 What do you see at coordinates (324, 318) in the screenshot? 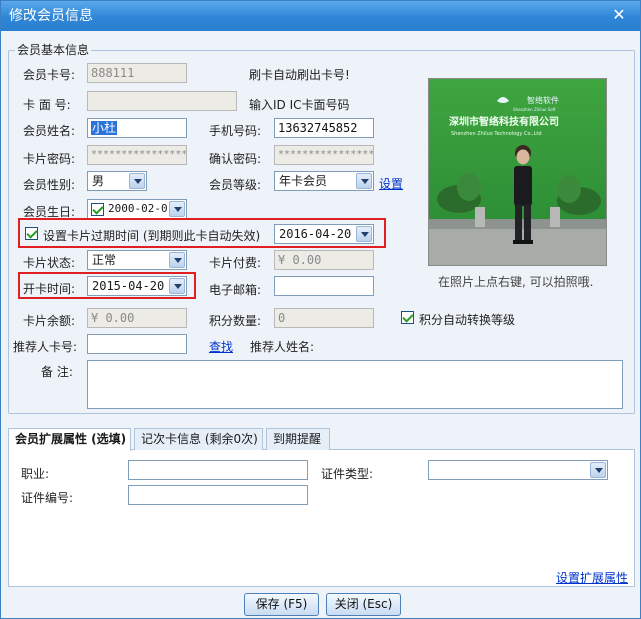
I see `points-input: 0` at bounding box center [324, 318].